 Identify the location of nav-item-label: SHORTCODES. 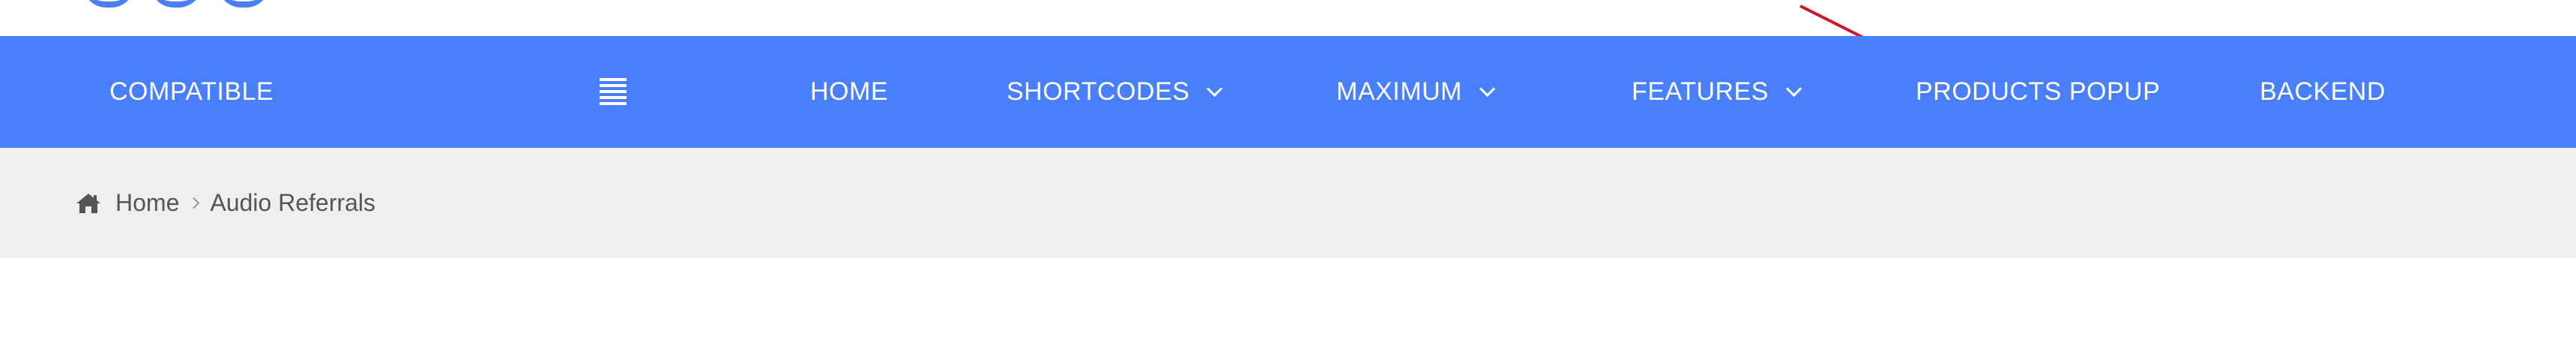
(1098, 91).